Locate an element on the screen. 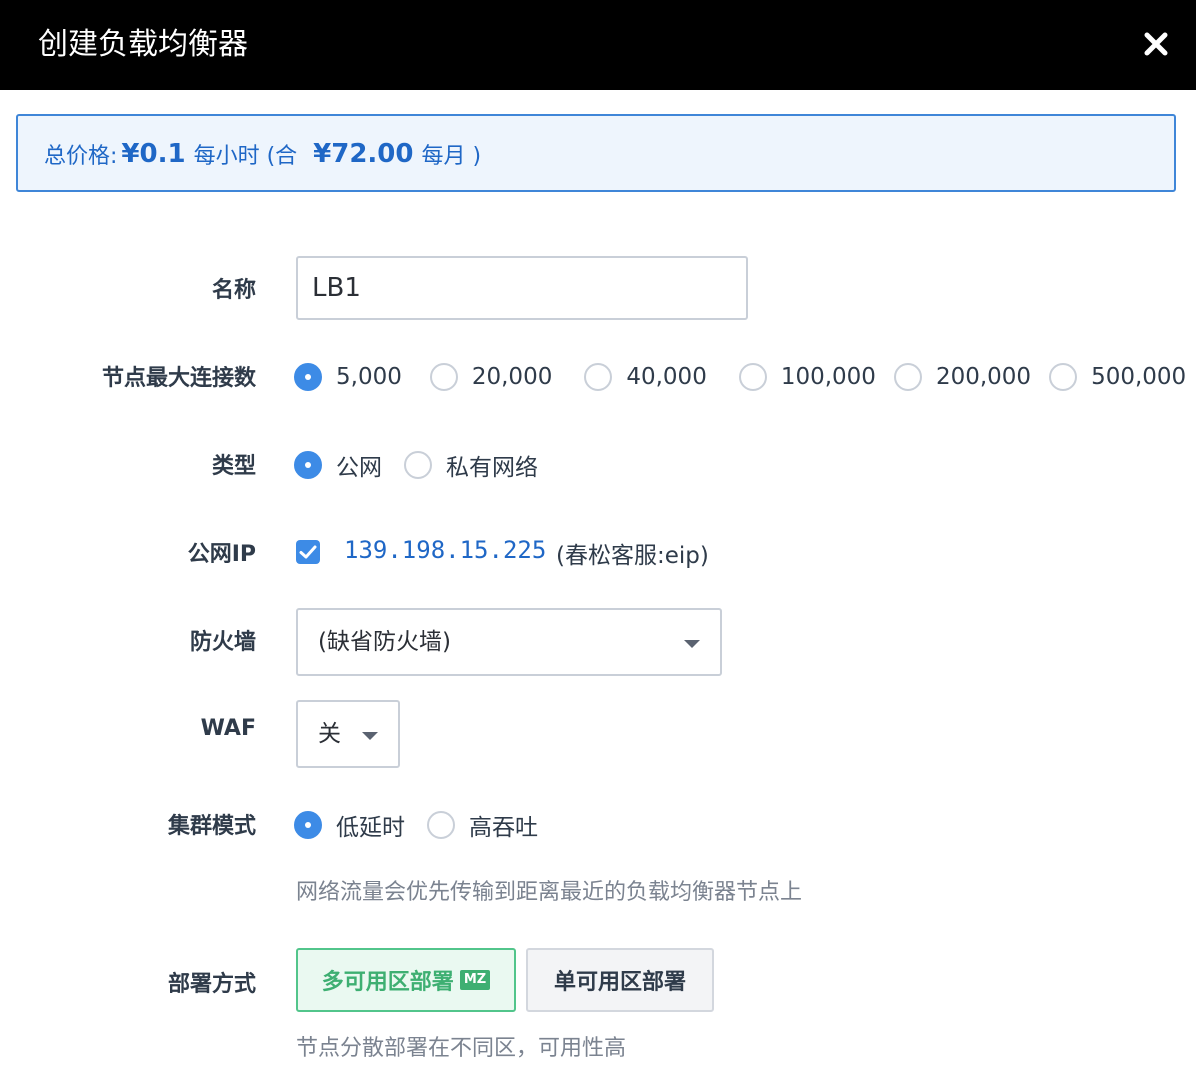  close-icon is located at coordinates (1156, 44).